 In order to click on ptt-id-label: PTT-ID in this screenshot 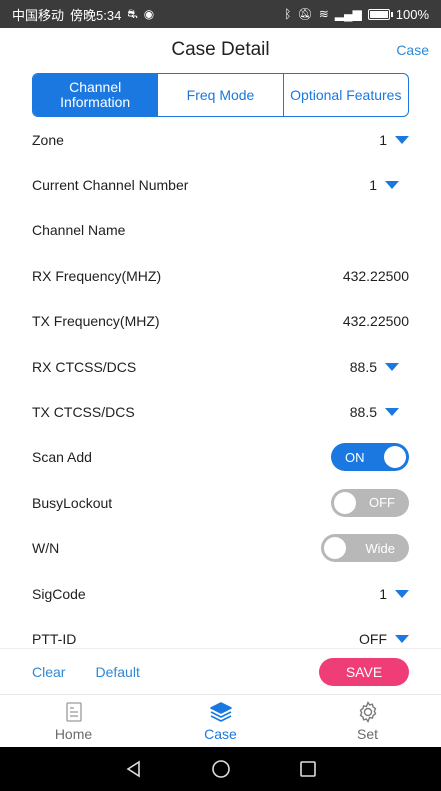, I will do `click(54, 638)`.